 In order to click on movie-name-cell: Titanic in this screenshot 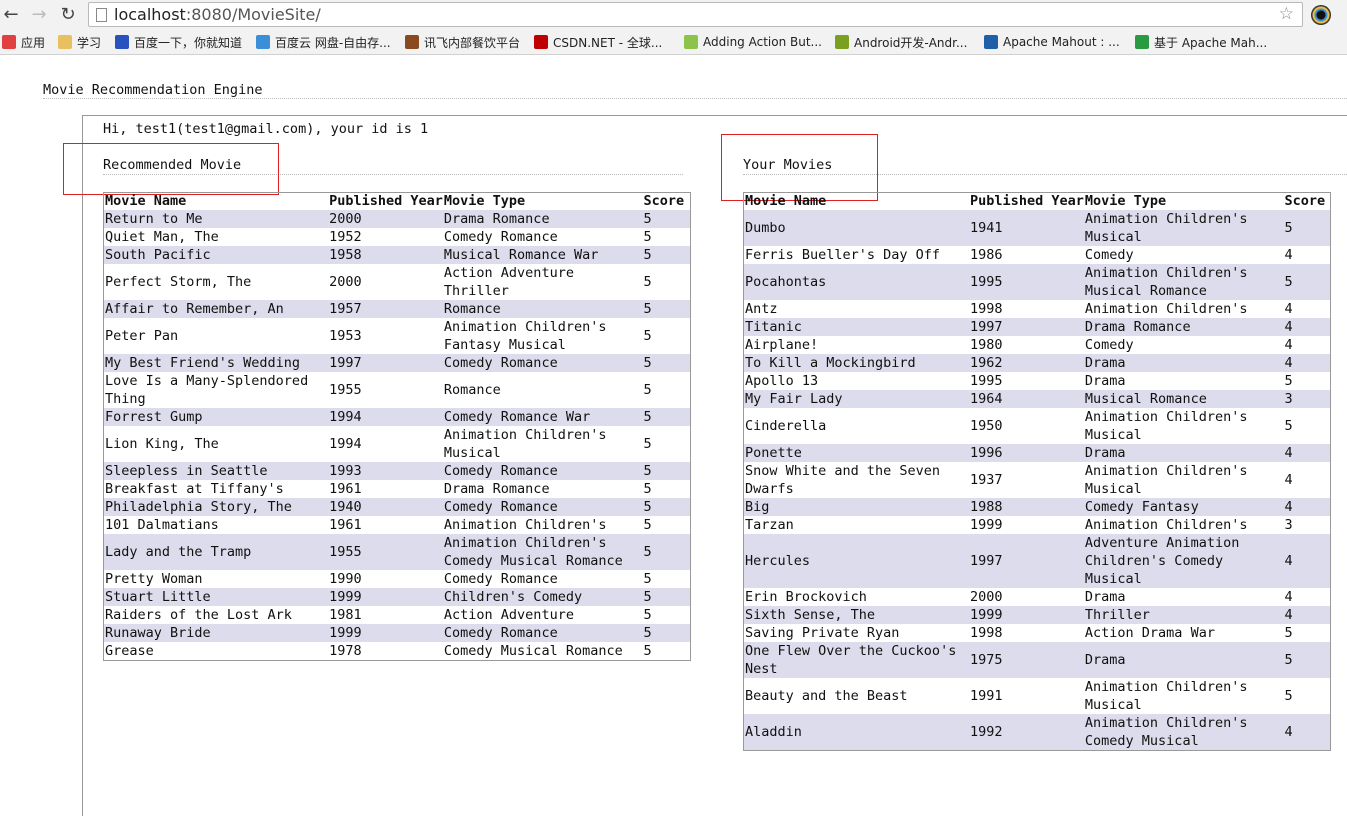, I will do `click(856, 327)`.